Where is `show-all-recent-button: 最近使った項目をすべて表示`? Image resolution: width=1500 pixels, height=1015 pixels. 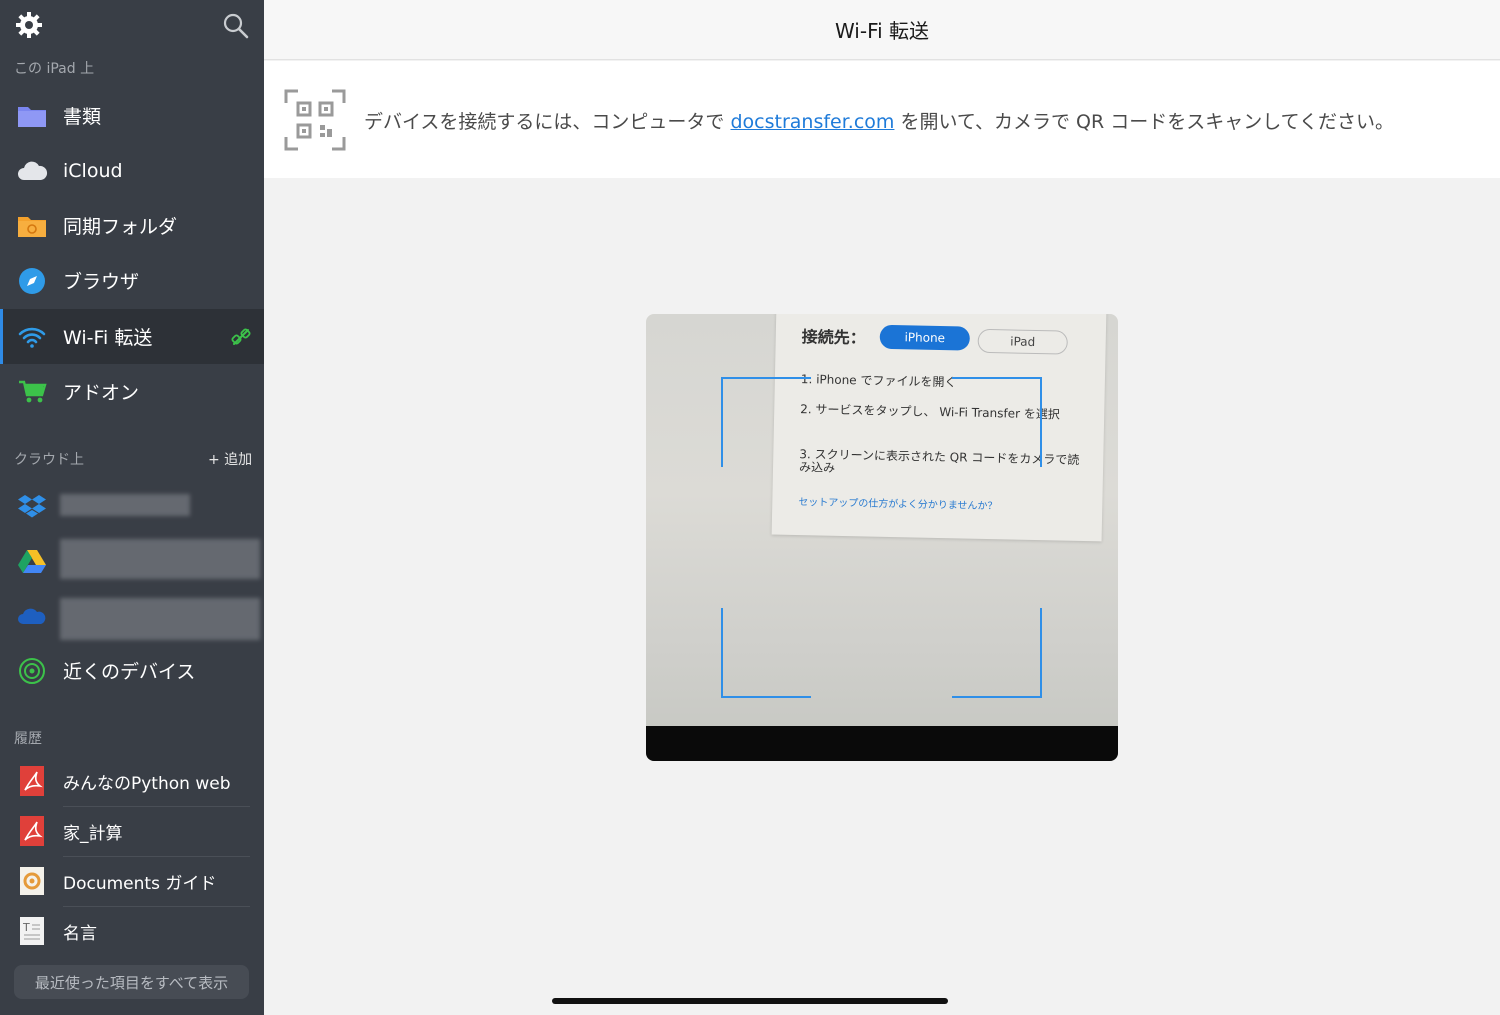 show-all-recent-button: 最近使った項目をすべて表示 is located at coordinates (131, 982).